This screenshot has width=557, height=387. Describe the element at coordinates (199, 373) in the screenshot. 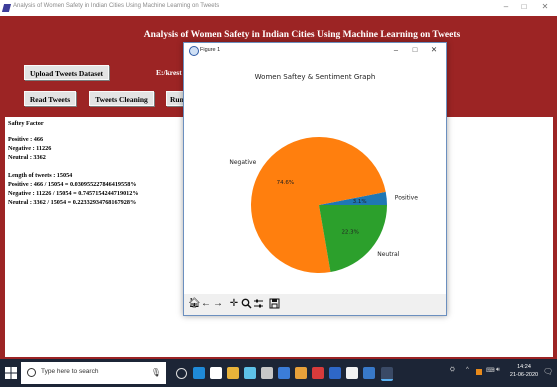

I see `edge-browser-icon` at that location.